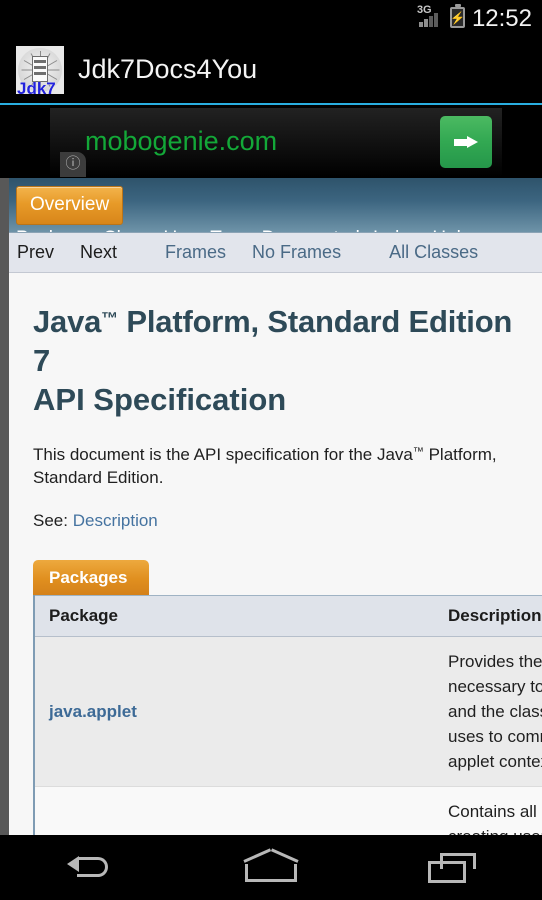 The height and width of the screenshot is (900, 542). I want to click on packages-table-caption: Packages, so click(91, 577).